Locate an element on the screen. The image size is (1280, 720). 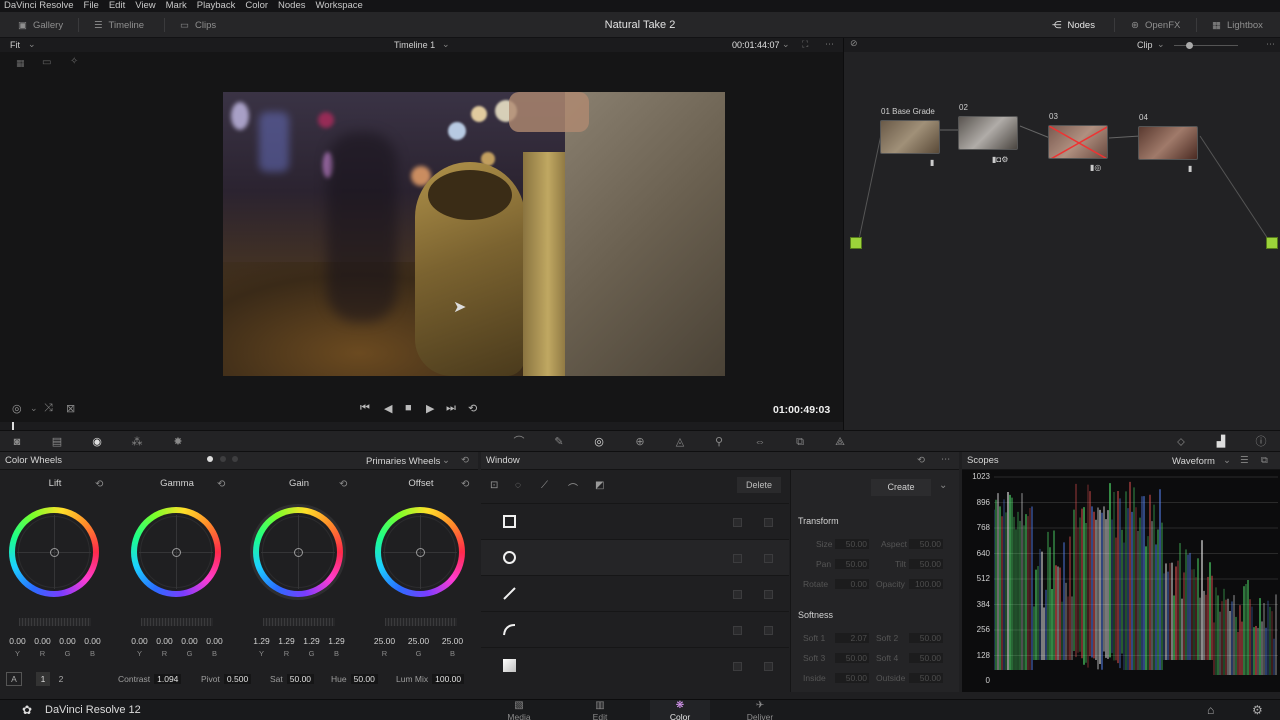
menu-file: File is located at coordinates (91, 6).